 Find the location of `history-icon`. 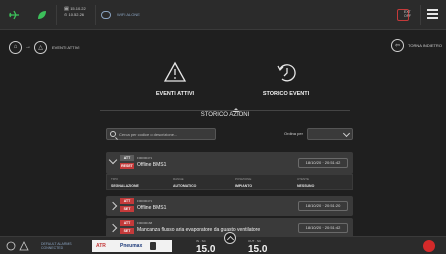

history-icon is located at coordinates (286, 73).